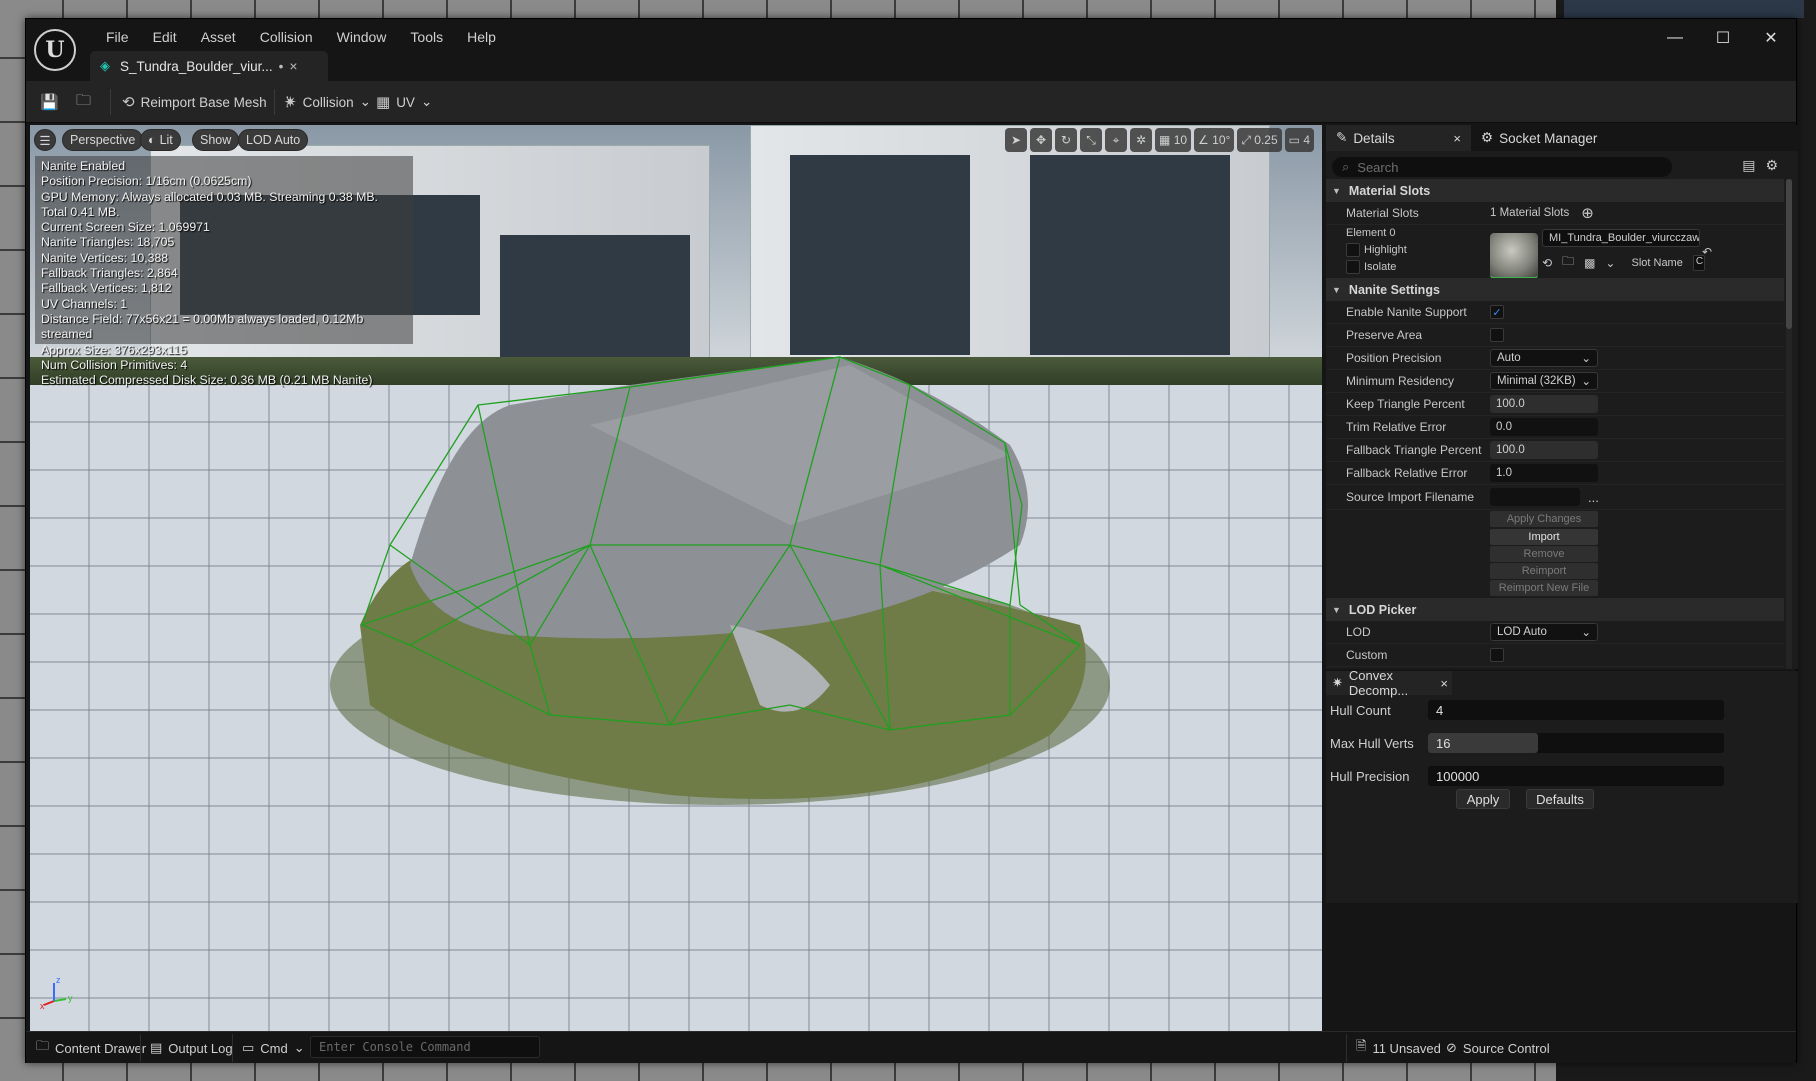 The width and height of the screenshot is (1816, 1081). What do you see at coordinates (1535, 497) in the screenshot?
I see `source-import-filename-input` at bounding box center [1535, 497].